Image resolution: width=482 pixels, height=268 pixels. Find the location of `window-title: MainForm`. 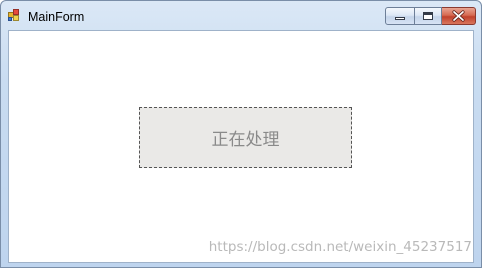

window-title: MainForm is located at coordinates (56, 17).